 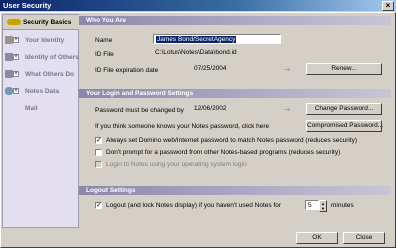 I want to click on sidebar-item-security-basics: Security Basics, so click(x=43, y=22).